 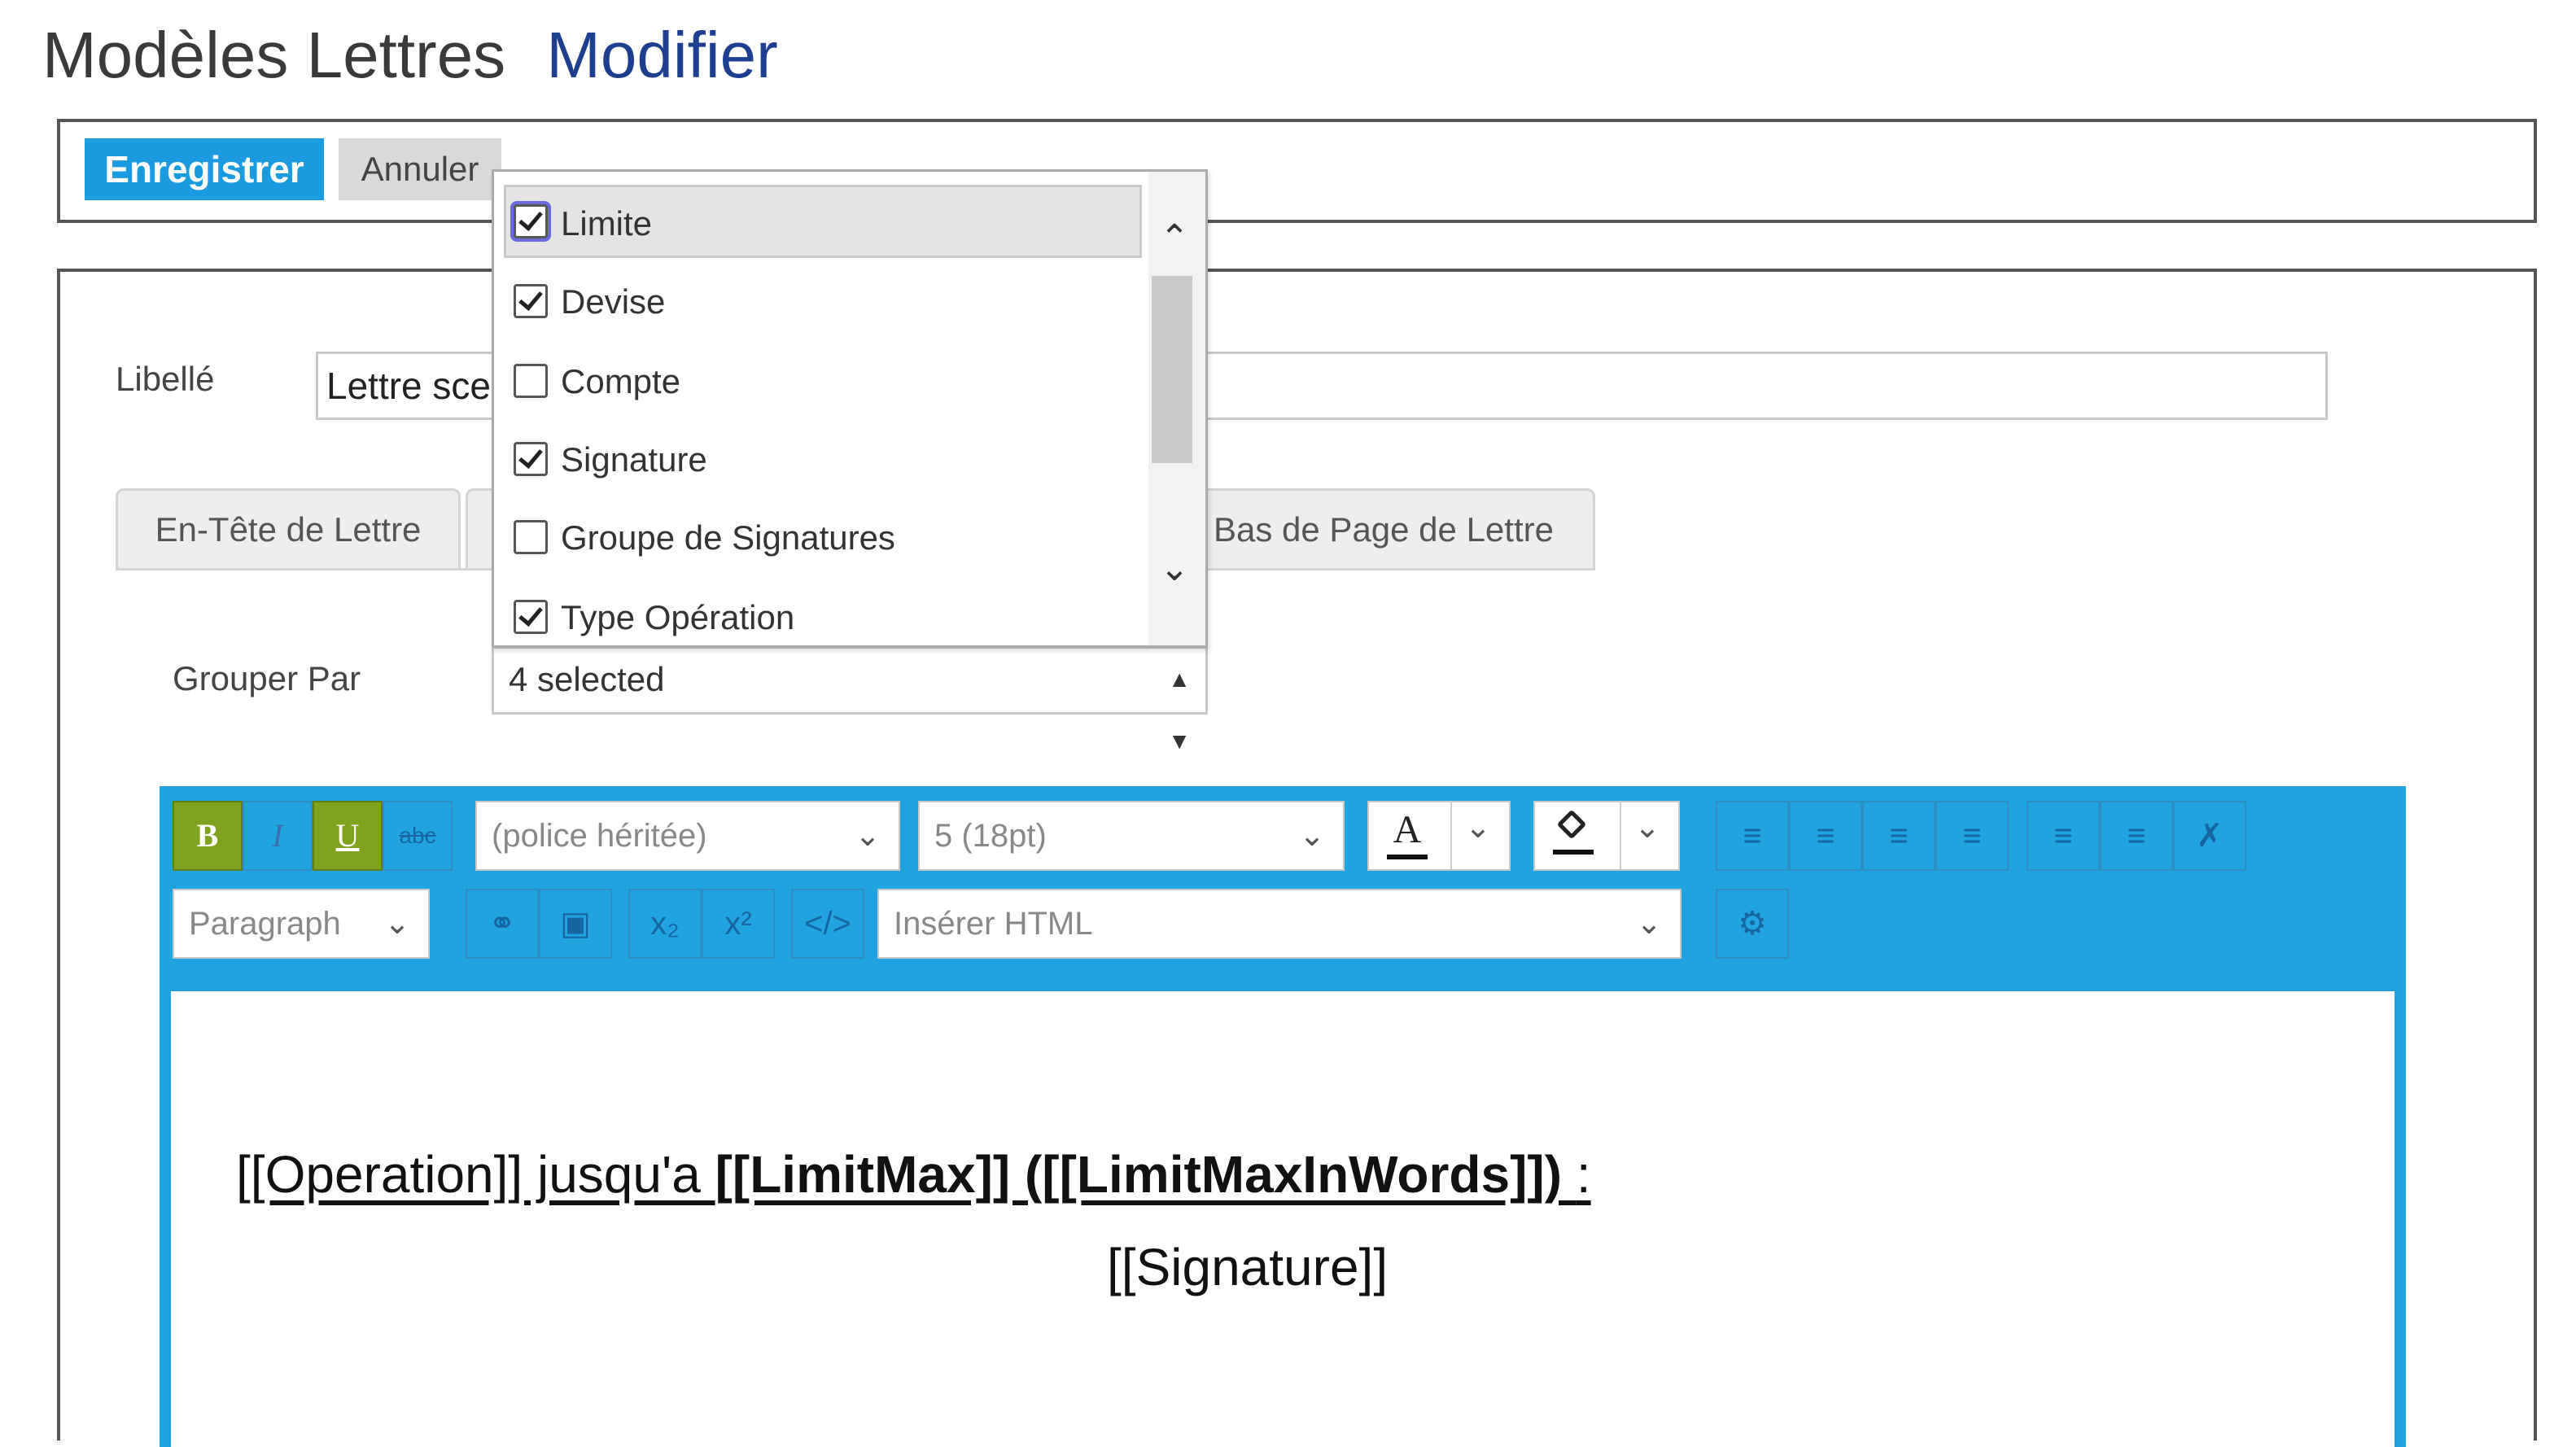 What do you see at coordinates (1179, 711) in the screenshot?
I see `select-arrows-icon: ▲ ▼` at bounding box center [1179, 711].